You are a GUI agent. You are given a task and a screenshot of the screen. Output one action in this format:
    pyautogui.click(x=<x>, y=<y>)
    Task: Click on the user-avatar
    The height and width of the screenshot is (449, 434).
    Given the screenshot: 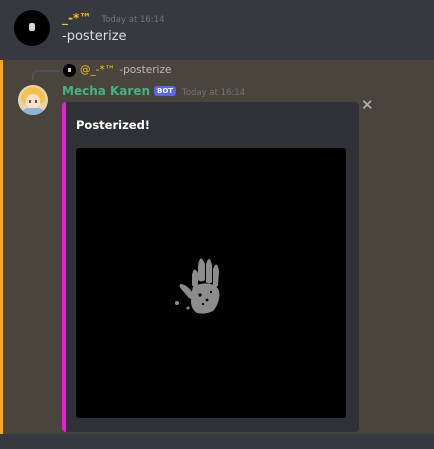 What is the action you would take?
    pyautogui.click(x=32, y=28)
    